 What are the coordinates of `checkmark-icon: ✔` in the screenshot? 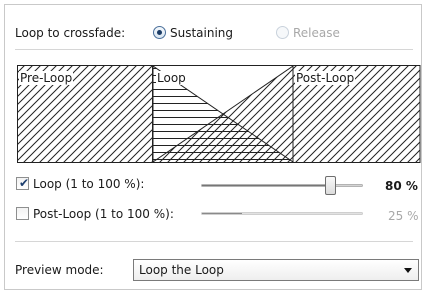 It's located at (24, 183).